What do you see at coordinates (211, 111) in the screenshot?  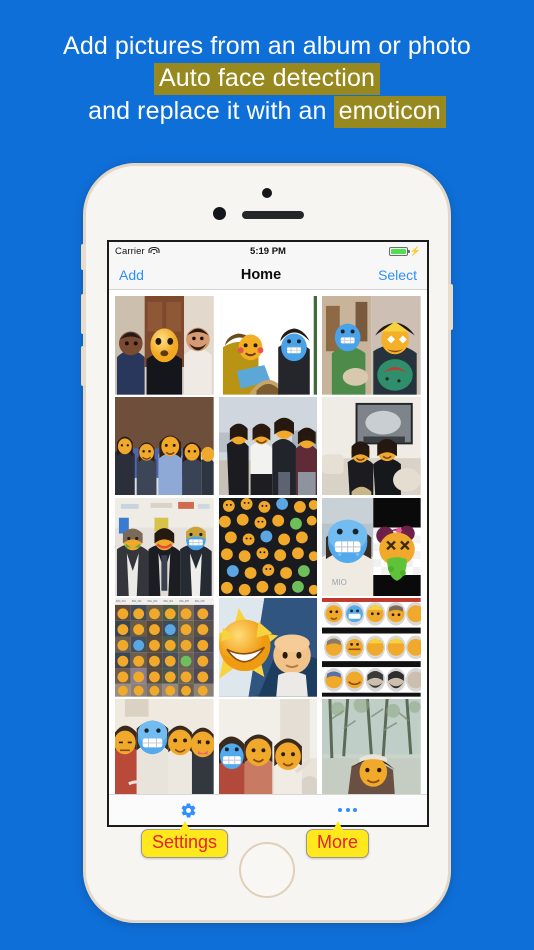 I see `promo-line-3-prefix: and replace it with an` at bounding box center [211, 111].